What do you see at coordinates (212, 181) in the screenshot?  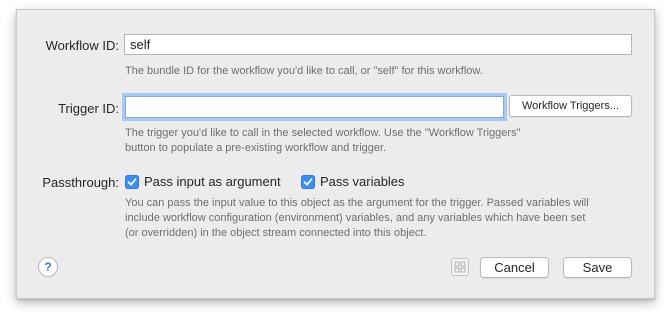 I see `pass-input-label: Pass input as argument` at bounding box center [212, 181].